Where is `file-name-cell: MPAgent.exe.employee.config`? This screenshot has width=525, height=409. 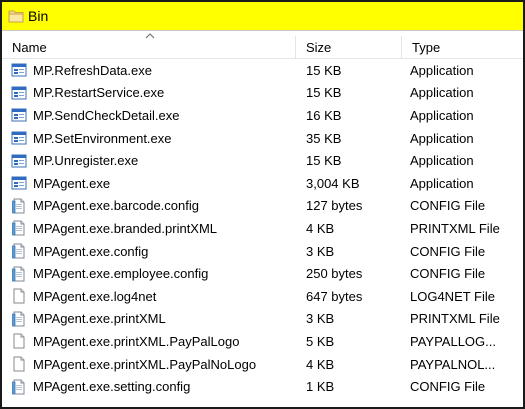 file-name-cell: MPAgent.exe.employee.config is located at coordinates (149, 274).